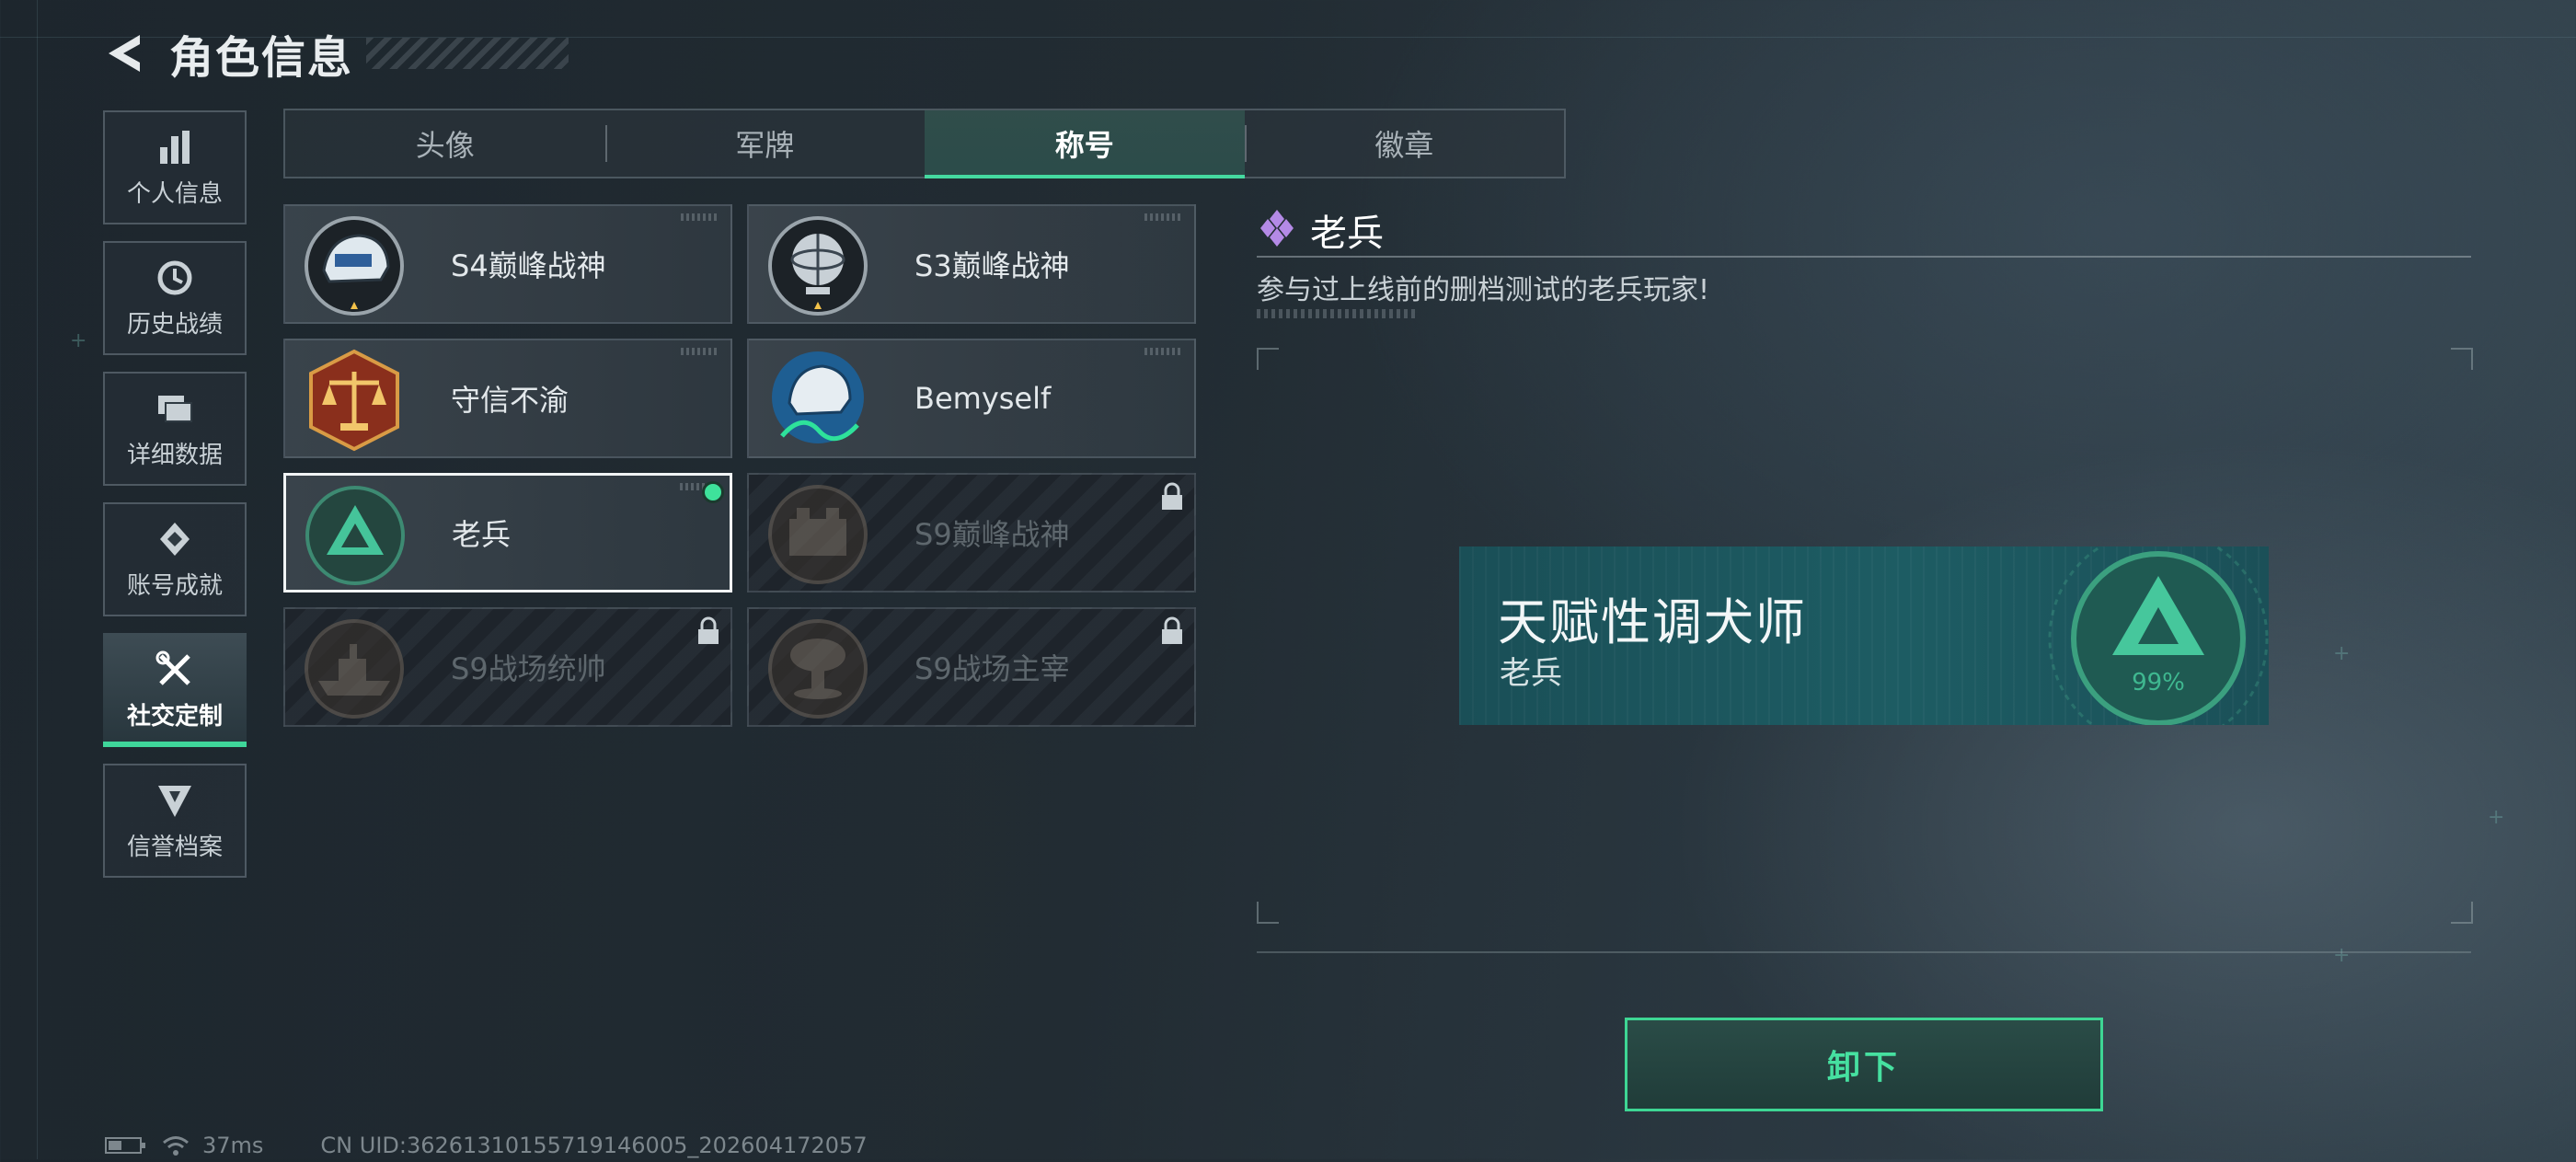 Image resolution: width=2576 pixels, height=1162 pixels. Describe the element at coordinates (1338, 313) in the screenshot. I see `detail-decoration` at that location.